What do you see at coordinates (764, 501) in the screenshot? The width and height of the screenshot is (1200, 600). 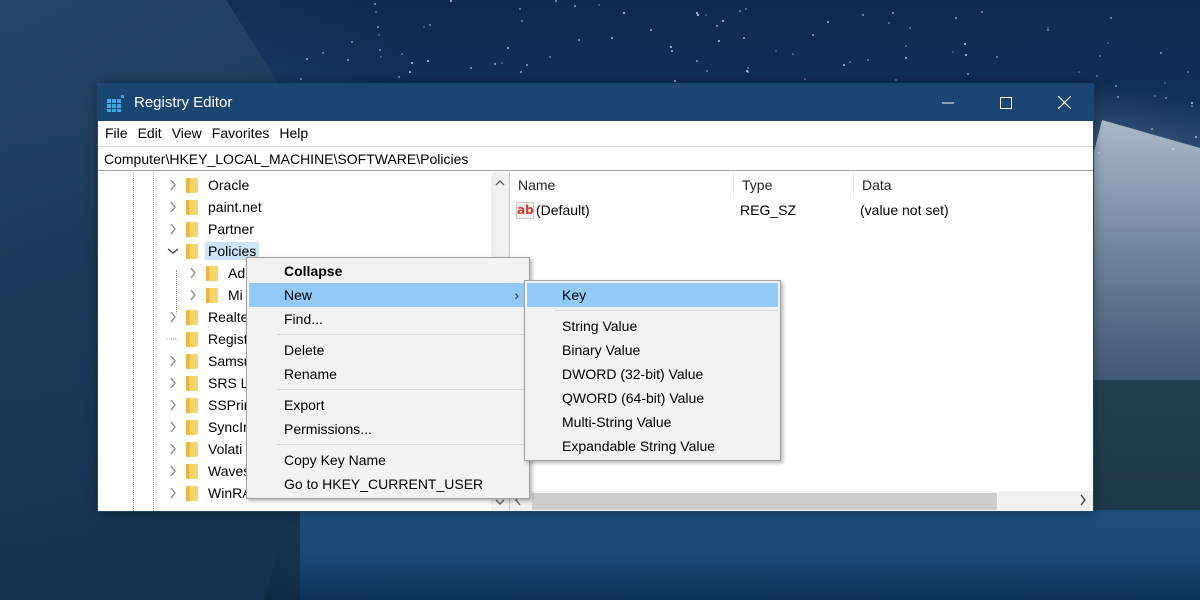 I see `scrollbar-thumb` at bounding box center [764, 501].